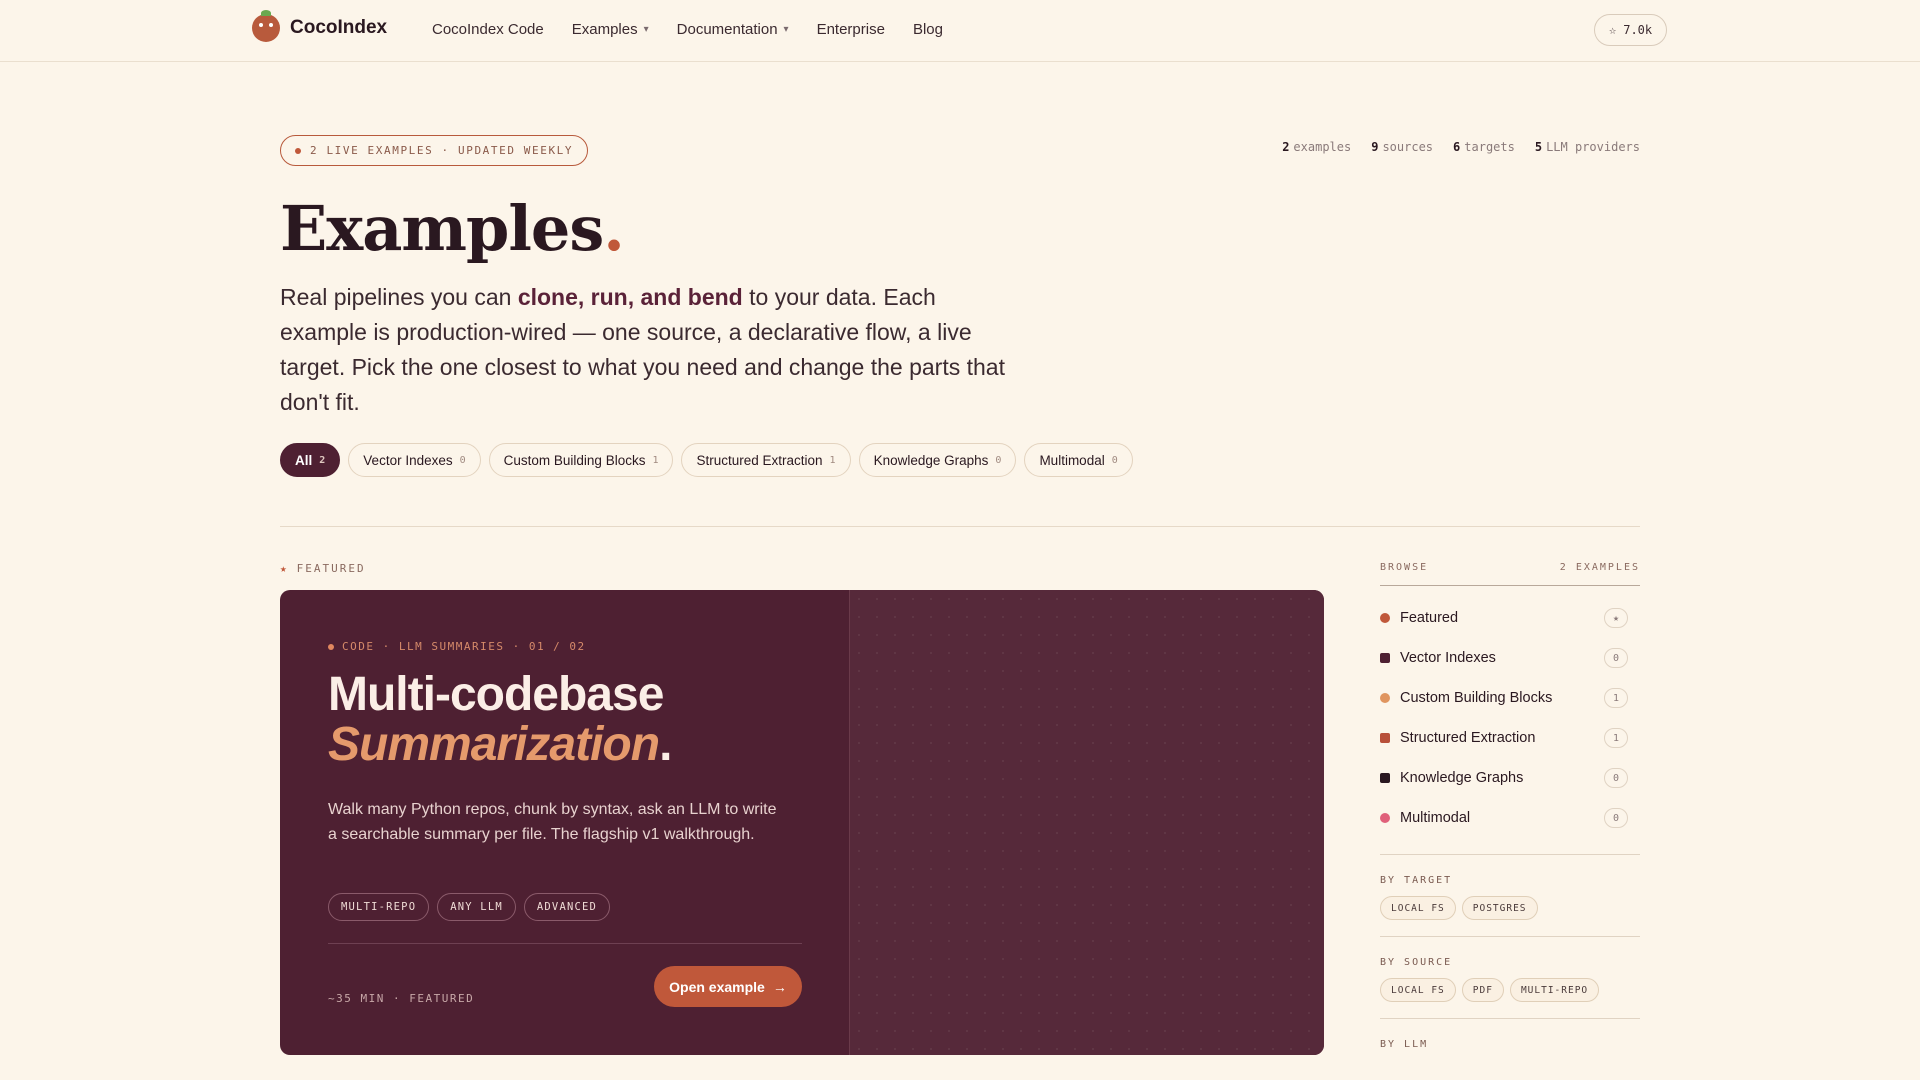  Describe the element at coordinates (1616, 618) in the screenshot. I see `sidebar-item-count: ★` at that location.